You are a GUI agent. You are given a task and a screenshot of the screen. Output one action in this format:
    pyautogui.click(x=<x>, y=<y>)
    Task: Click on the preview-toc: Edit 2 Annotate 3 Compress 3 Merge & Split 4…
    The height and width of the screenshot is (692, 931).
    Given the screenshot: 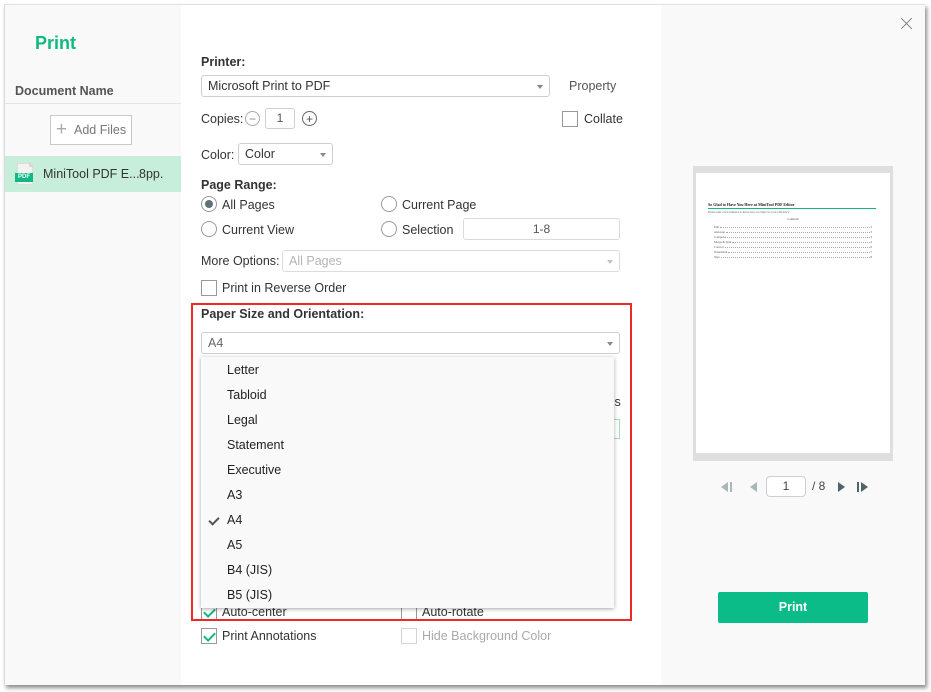 What is the action you would take?
    pyautogui.click(x=793, y=241)
    